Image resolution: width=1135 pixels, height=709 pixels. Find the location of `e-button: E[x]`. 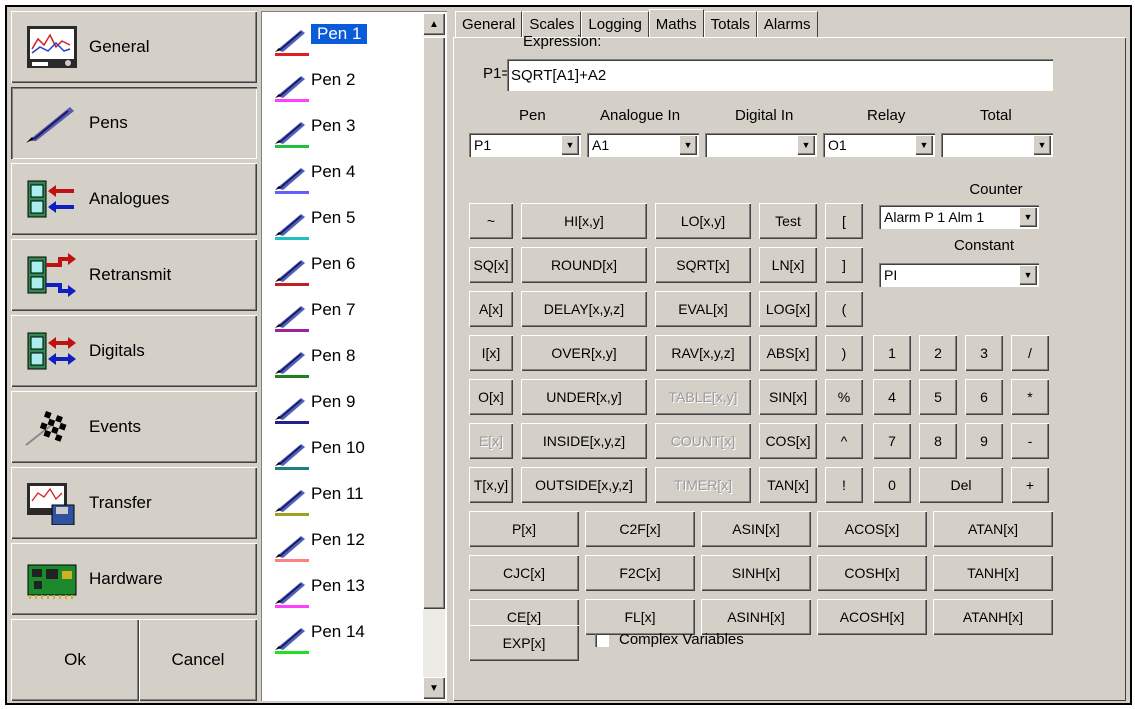

e-button: E[x] is located at coordinates (491, 441).